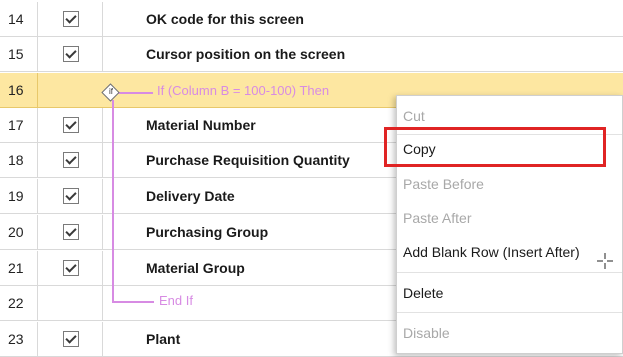  I want to click on row-description: Plant, so click(163, 339).